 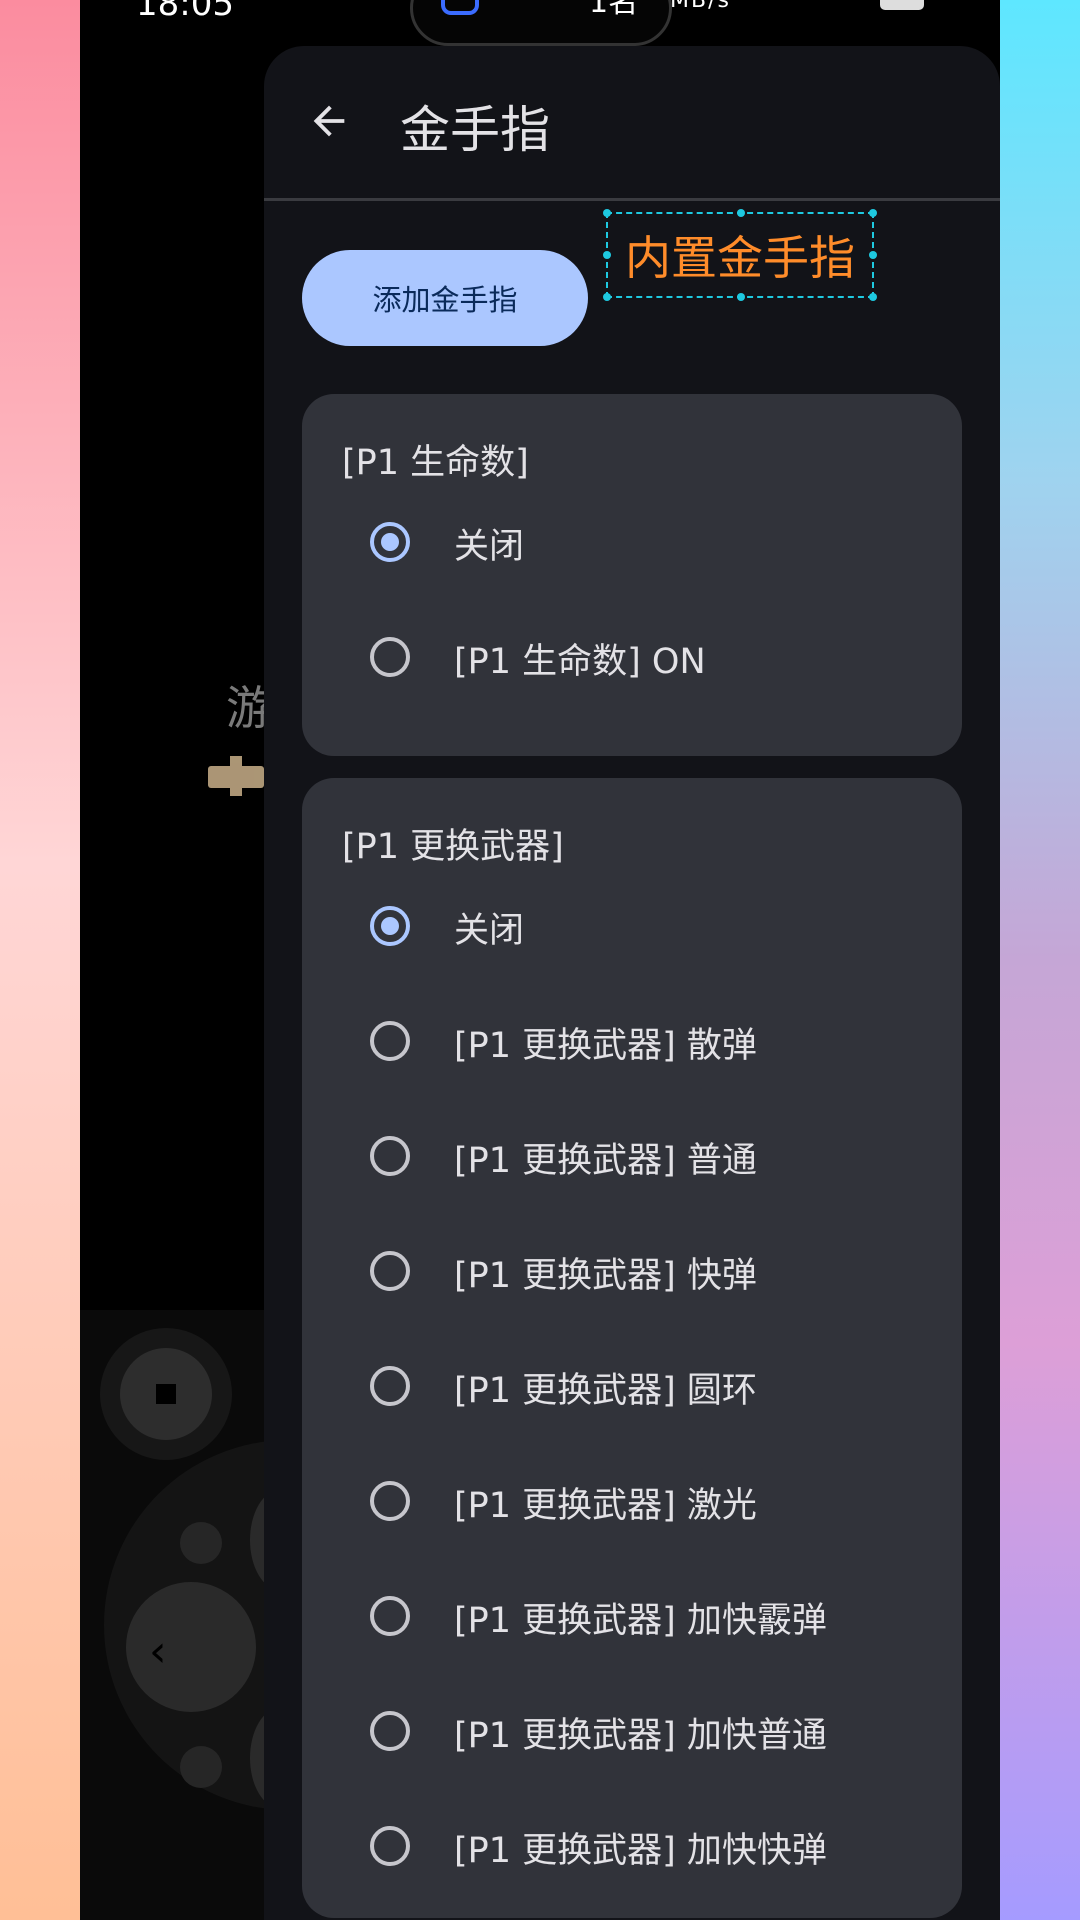 What do you see at coordinates (632, 199) in the screenshot?
I see `divider` at bounding box center [632, 199].